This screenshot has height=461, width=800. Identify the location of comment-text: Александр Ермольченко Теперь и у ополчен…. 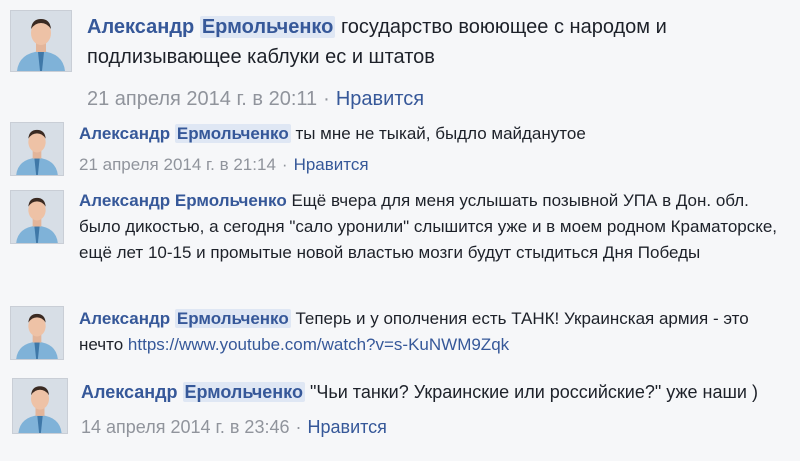
(434, 332).